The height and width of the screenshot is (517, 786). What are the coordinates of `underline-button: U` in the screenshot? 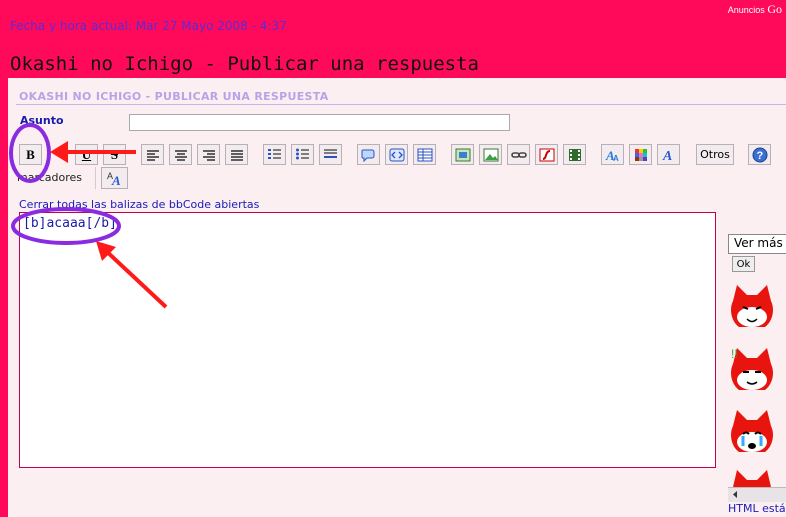 It's located at (86, 154).